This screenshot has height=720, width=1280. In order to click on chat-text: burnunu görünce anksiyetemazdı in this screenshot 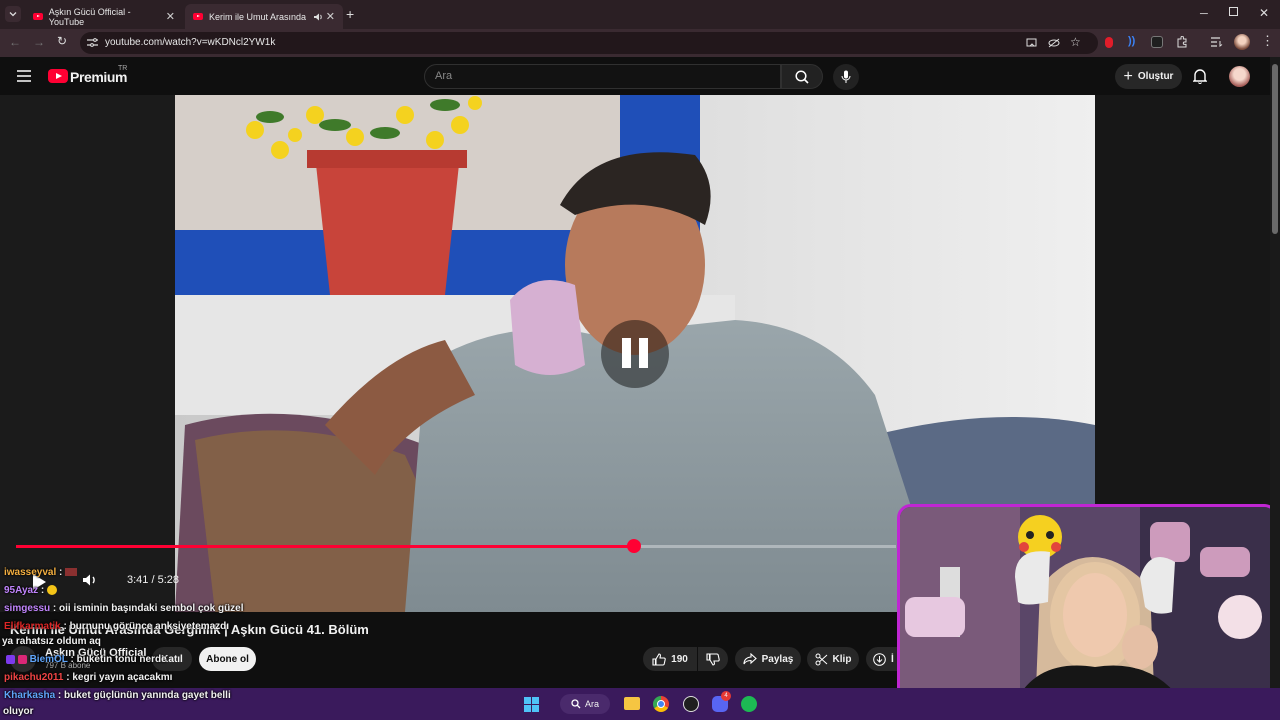, I will do `click(149, 626)`.